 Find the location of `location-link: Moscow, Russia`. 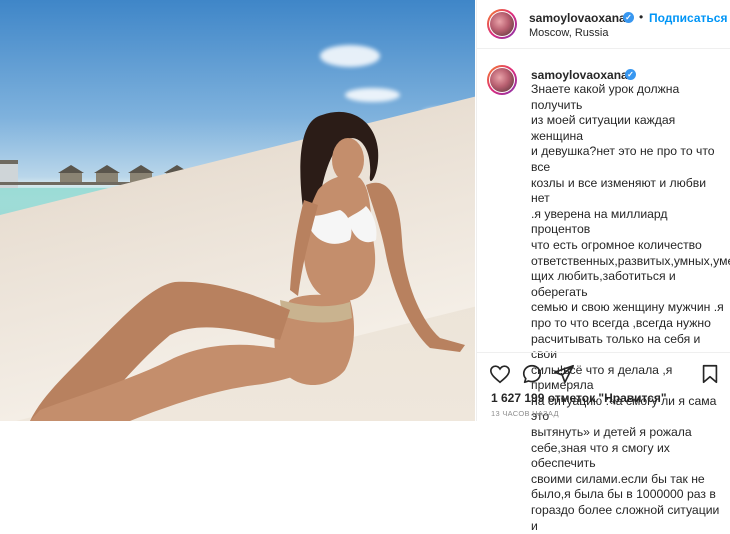

location-link: Moscow, Russia is located at coordinates (568, 33).